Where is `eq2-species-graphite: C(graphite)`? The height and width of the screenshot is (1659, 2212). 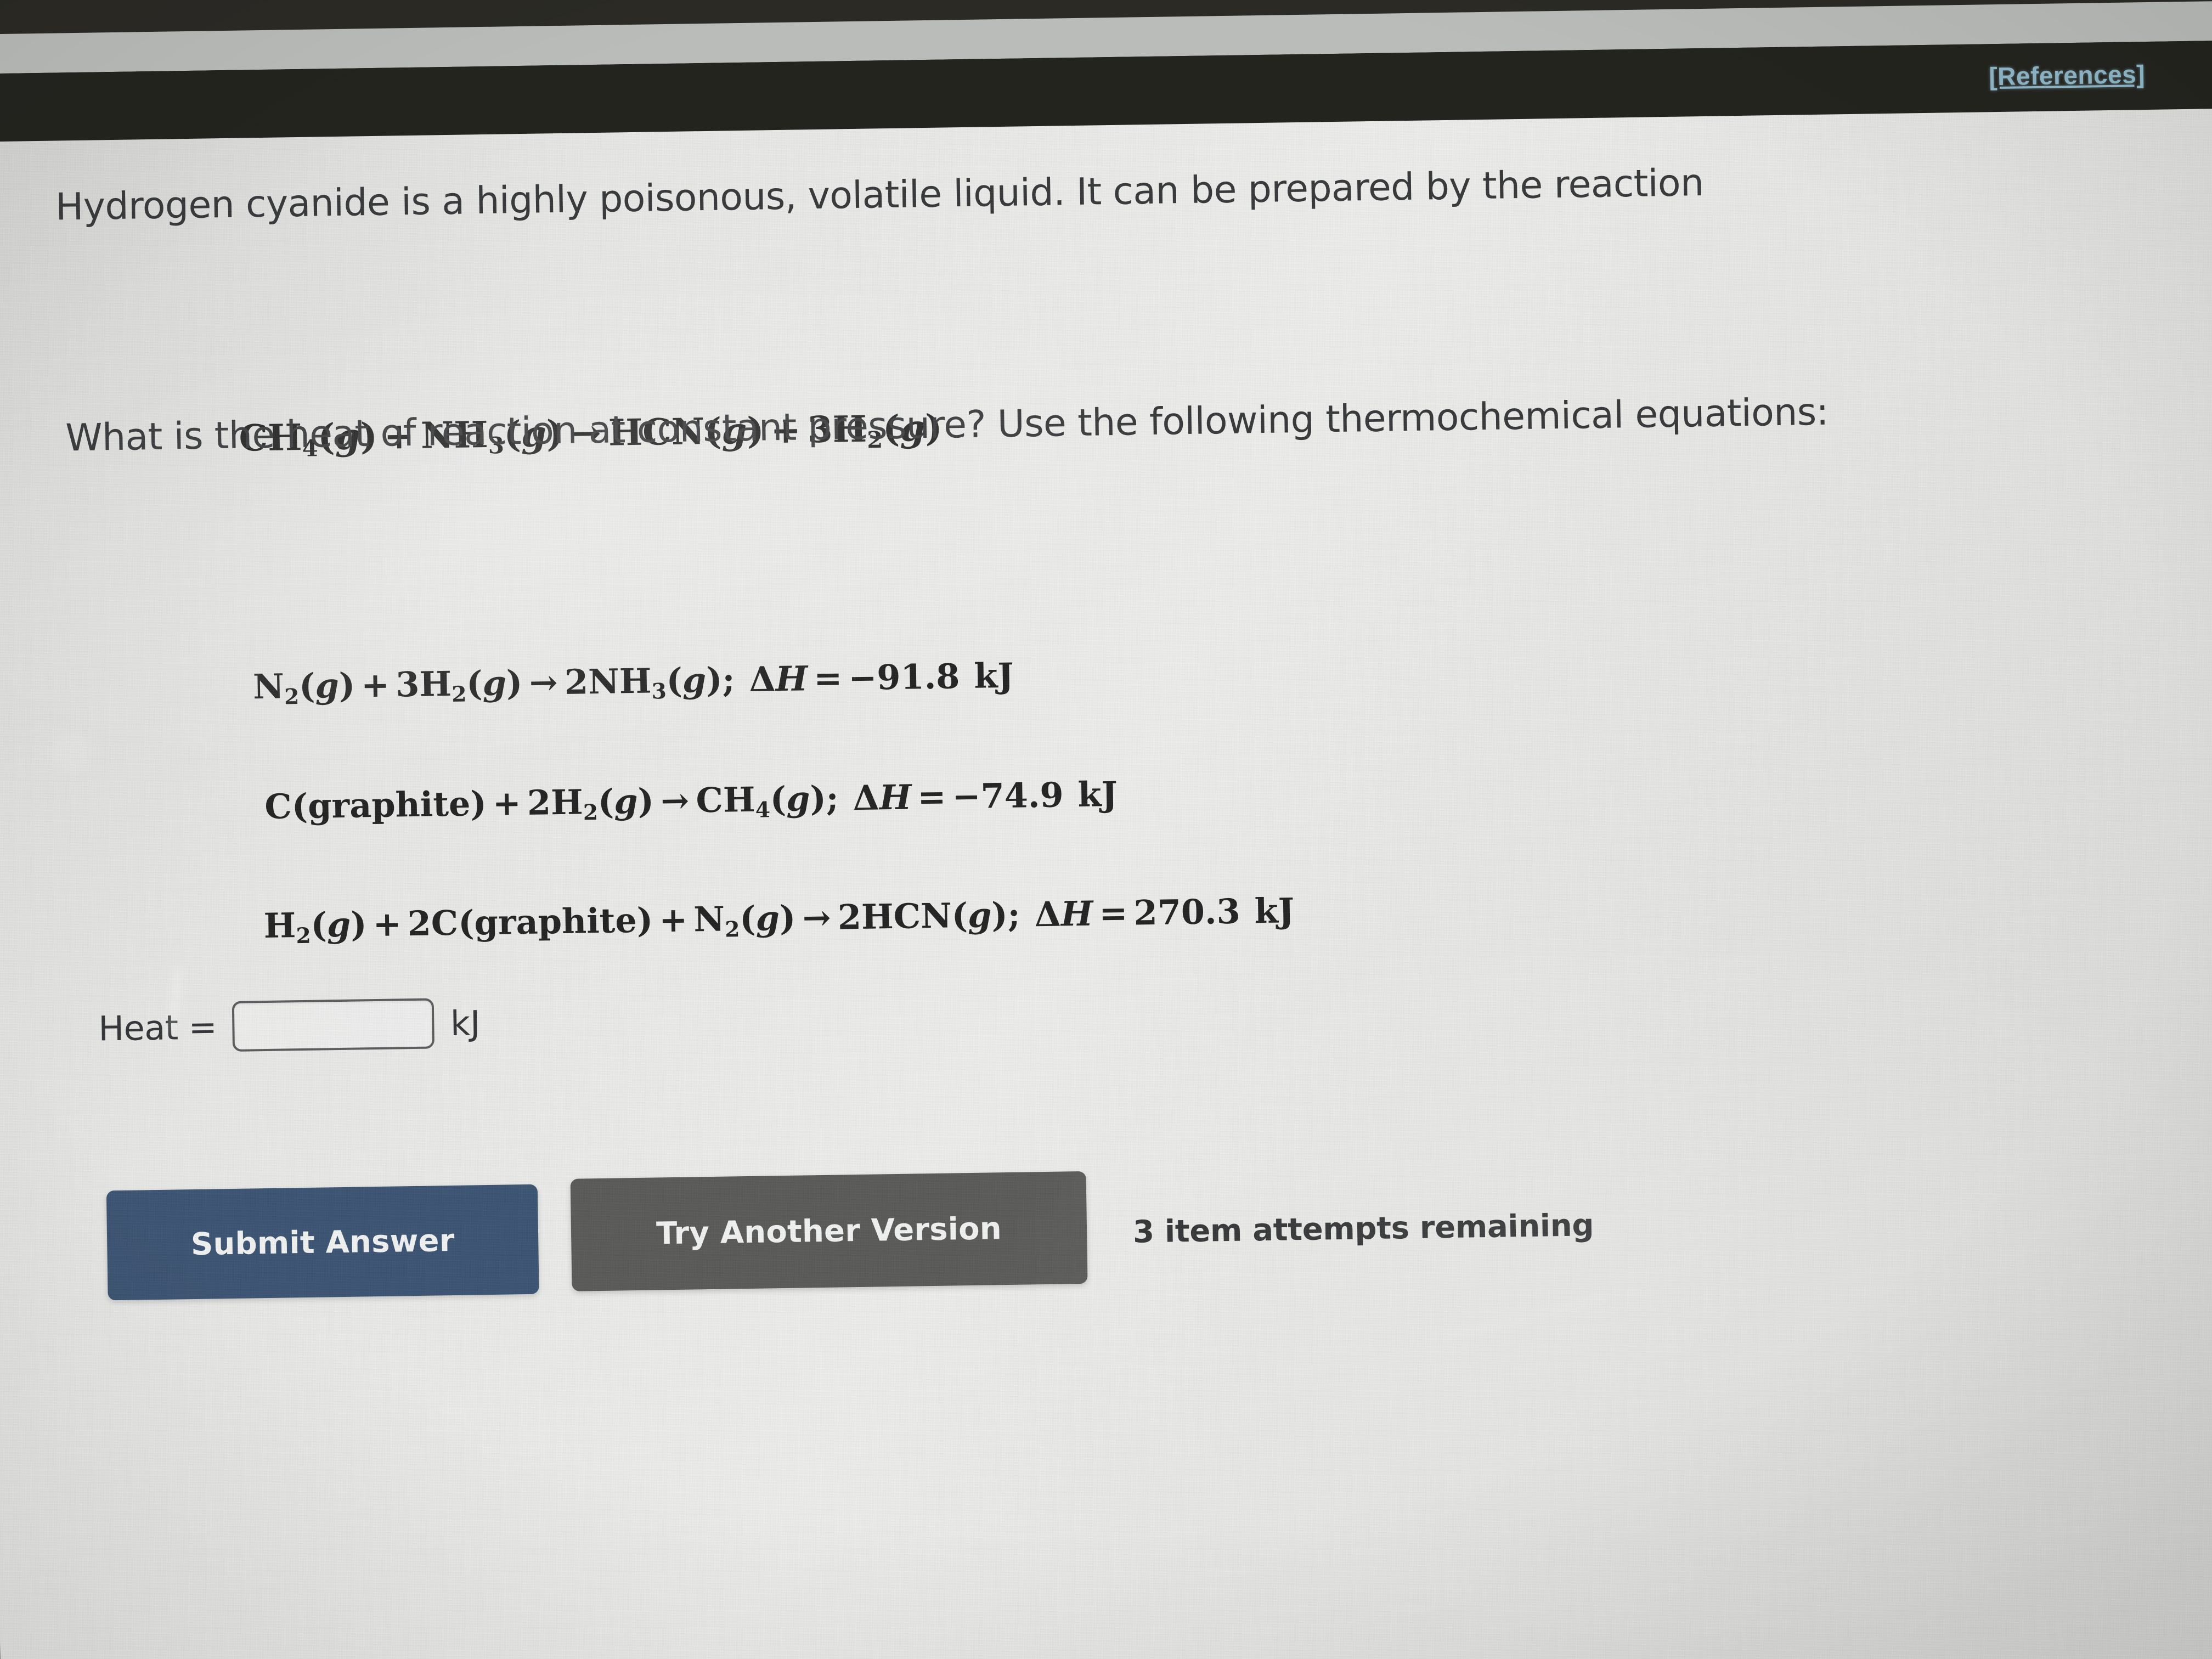
eq2-species-graphite: C(graphite) is located at coordinates (375, 805).